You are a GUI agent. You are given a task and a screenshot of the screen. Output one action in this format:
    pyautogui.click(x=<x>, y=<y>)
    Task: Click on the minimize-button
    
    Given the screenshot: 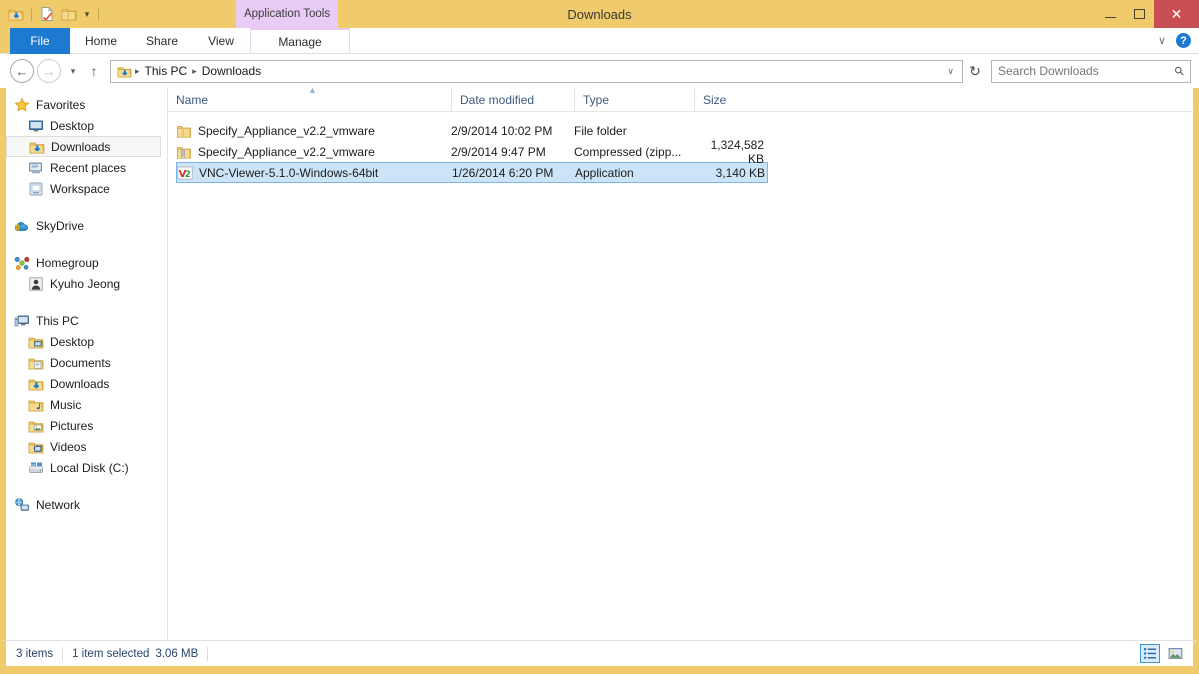 What is the action you would take?
    pyautogui.click(x=1110, y=14)
    